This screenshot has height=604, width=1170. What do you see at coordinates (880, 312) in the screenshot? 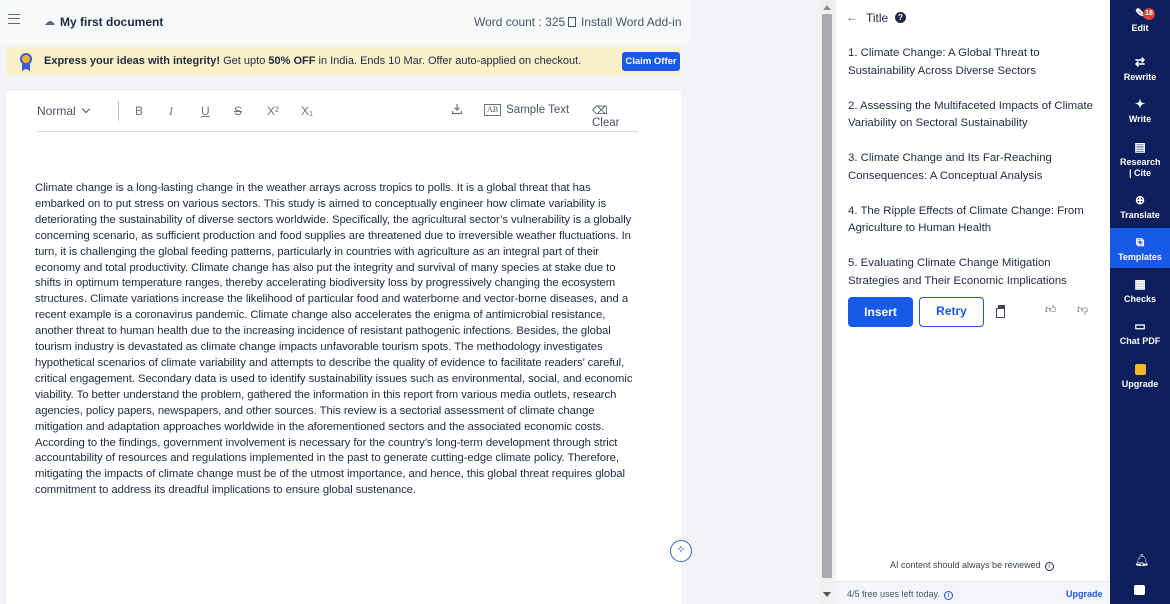
I see `insert-button: Insert` at bounding box center [880, 312].